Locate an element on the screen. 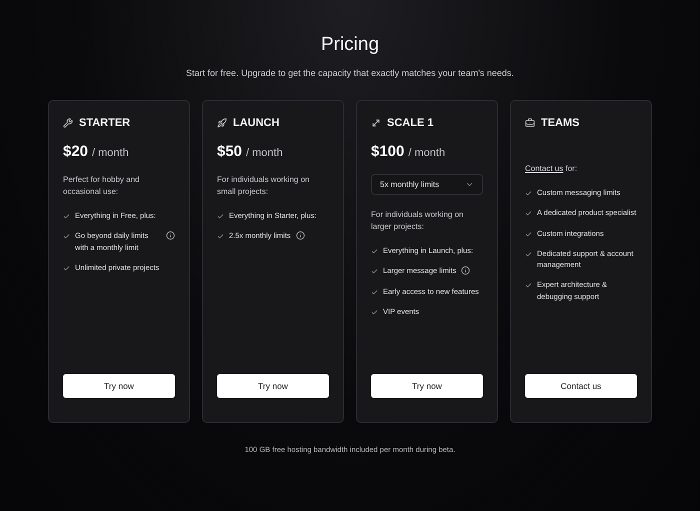 Image resolution: width=700 pixels, height=511 pixels. plan-name: TEAMS is located at coordinates (560, 123).